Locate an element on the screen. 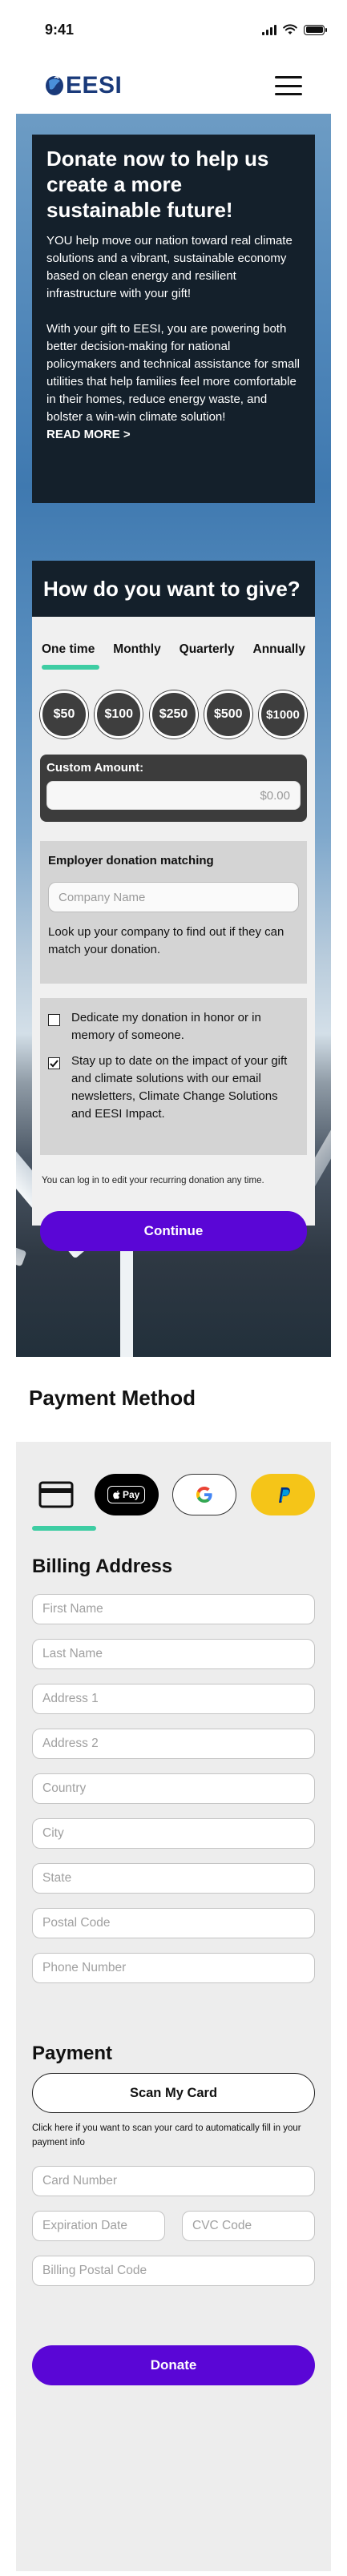  site-header: EESI is located at coordinates (173, 86).